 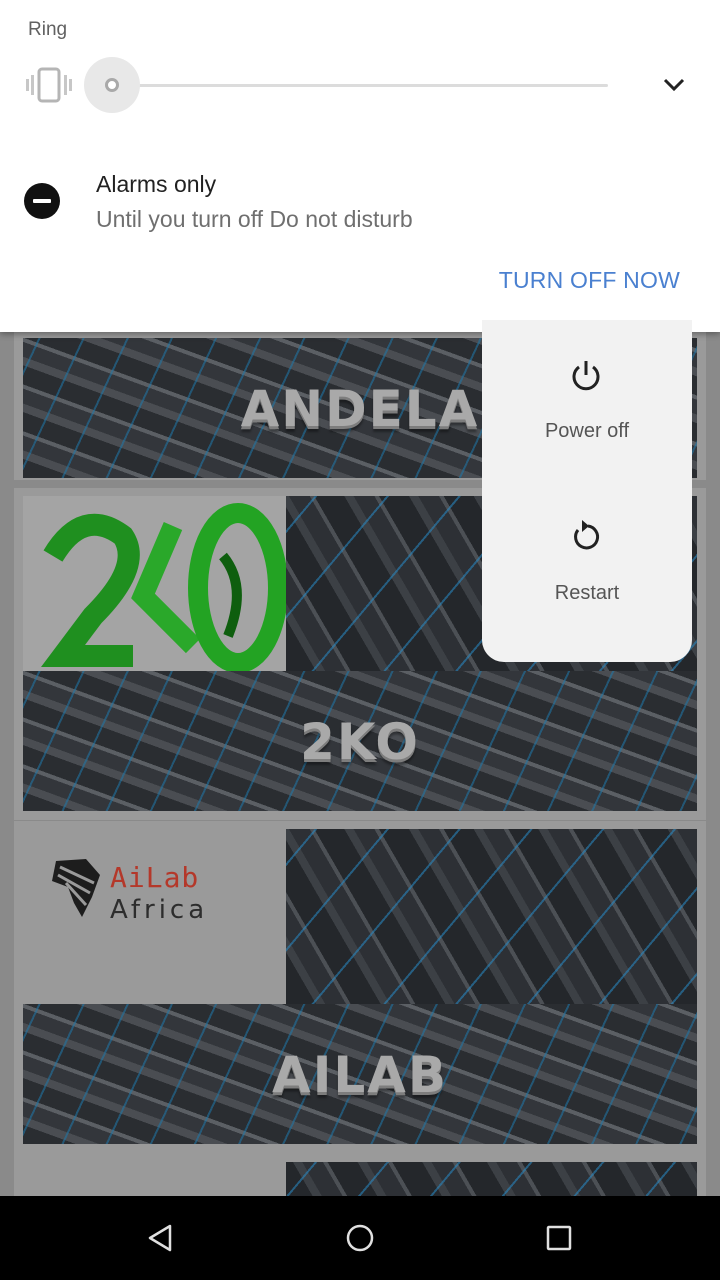 What do you see at coordinates (587, 491) in the screenshot?
I see `power-menu: Power off Restart` at bounding box center [587, 491].